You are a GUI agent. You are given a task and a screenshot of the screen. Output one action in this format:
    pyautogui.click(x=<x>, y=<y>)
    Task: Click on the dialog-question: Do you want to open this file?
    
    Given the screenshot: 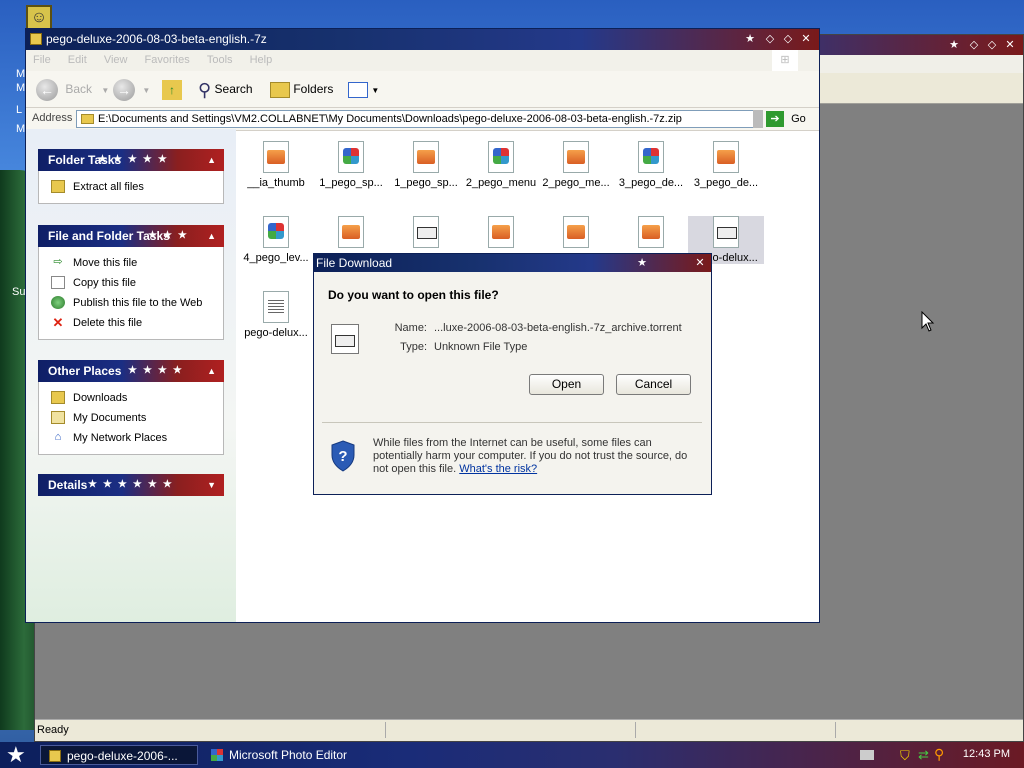 What is the action you would take?
    pyautogui.click(x=413, y=295)
    